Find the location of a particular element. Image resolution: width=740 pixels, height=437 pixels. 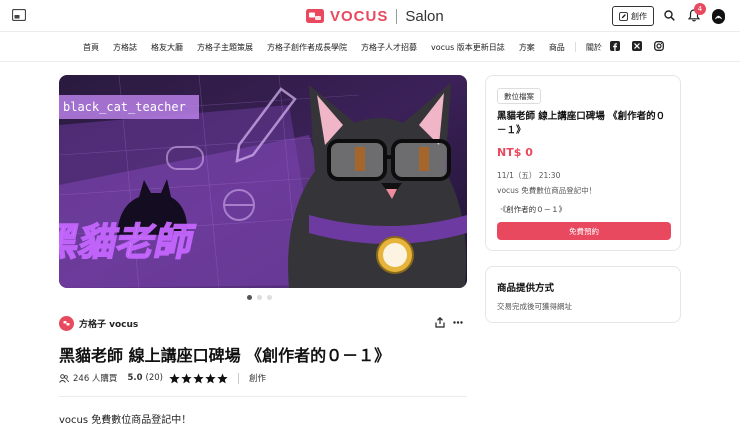

reserve-button: 免費預約 is located at coordinates (584, 231).